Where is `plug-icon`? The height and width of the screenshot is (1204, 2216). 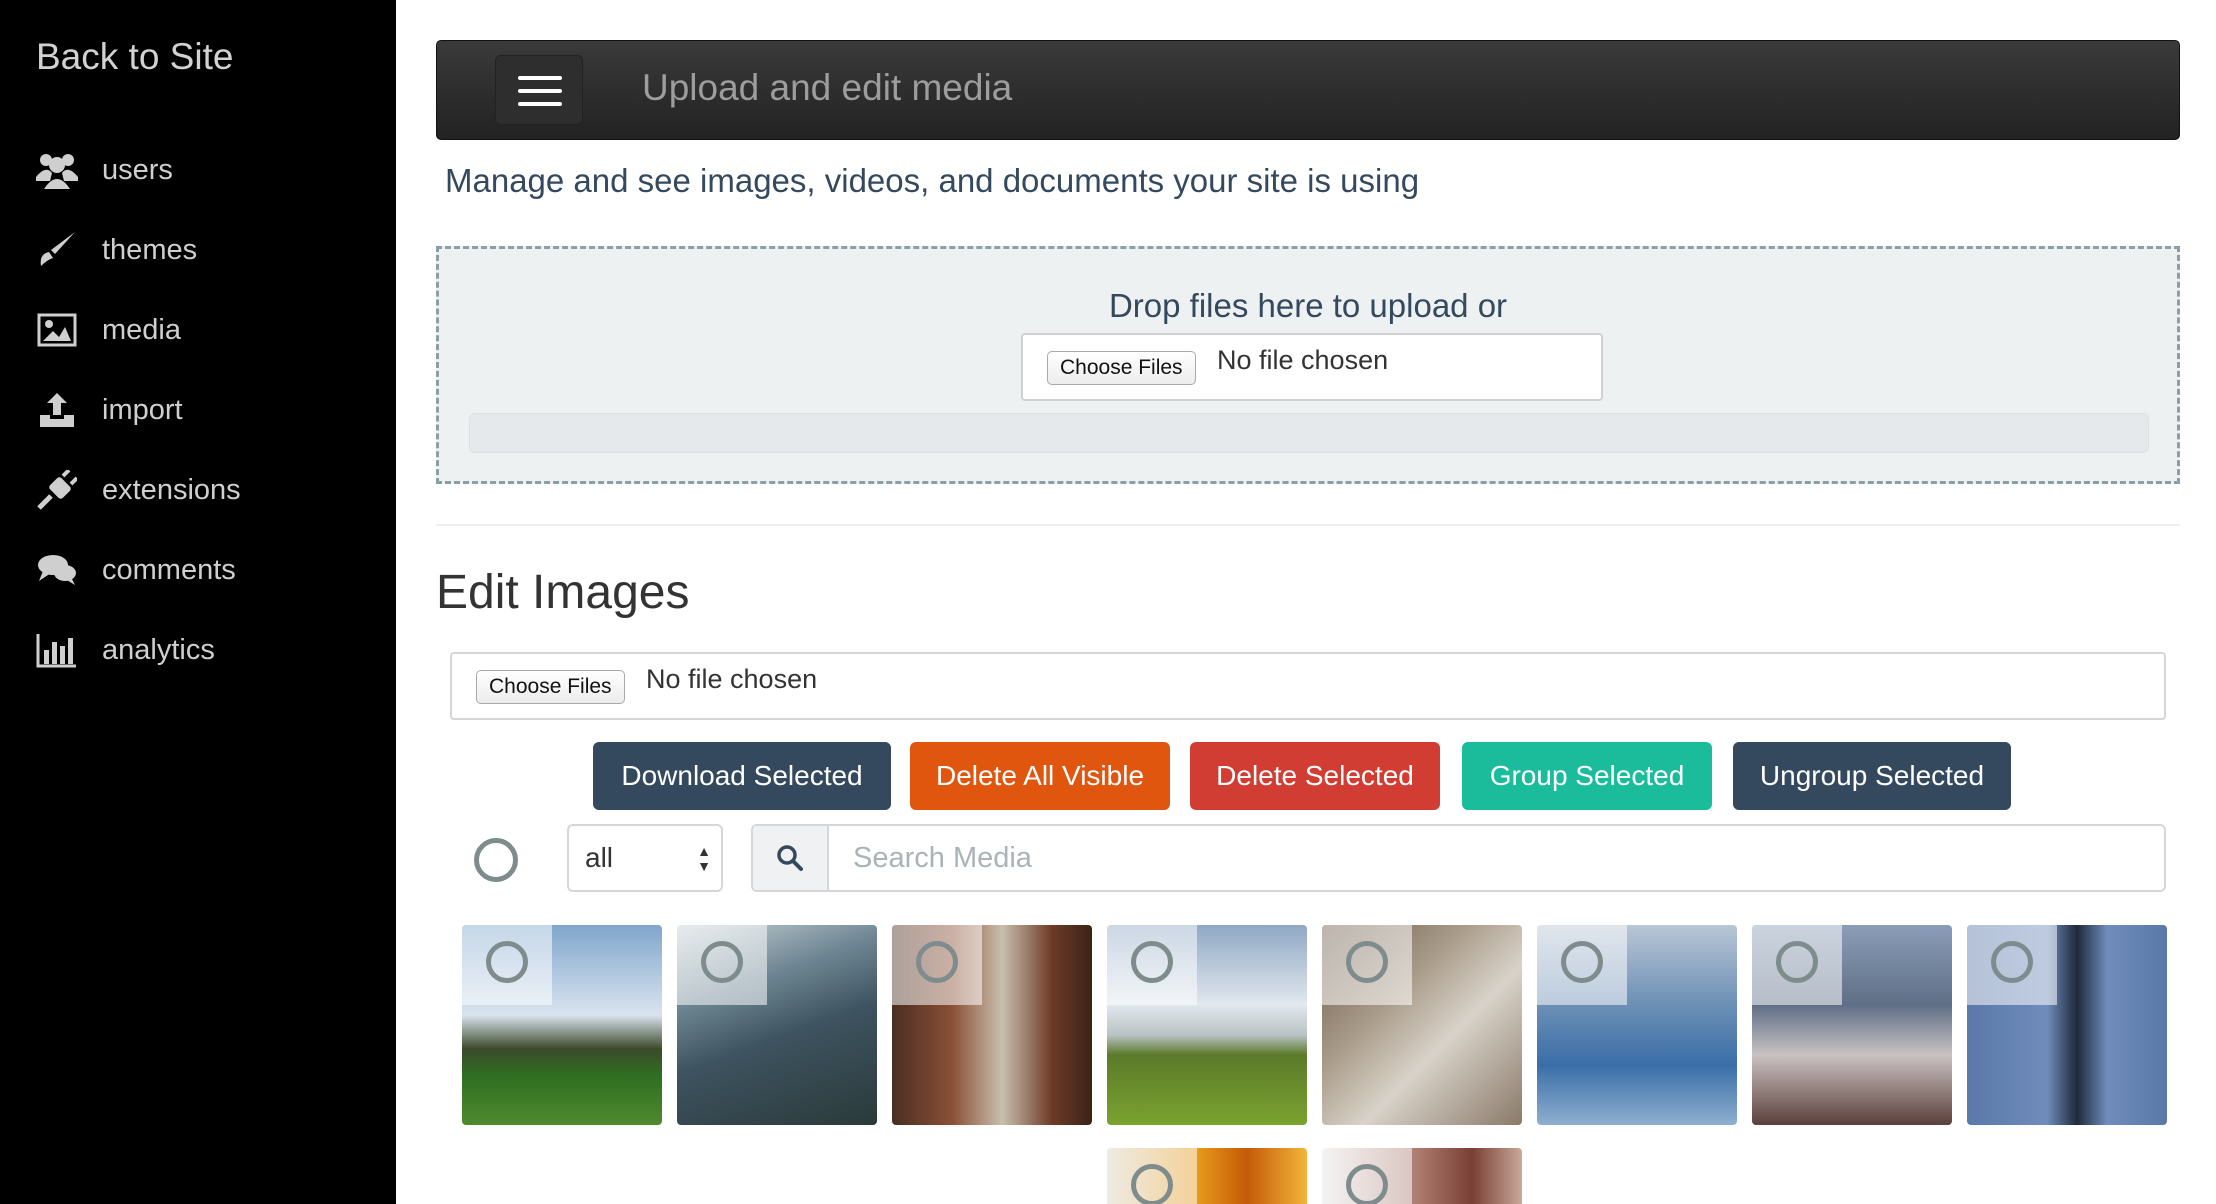
plug-icon is located at coordinates (57, 490).